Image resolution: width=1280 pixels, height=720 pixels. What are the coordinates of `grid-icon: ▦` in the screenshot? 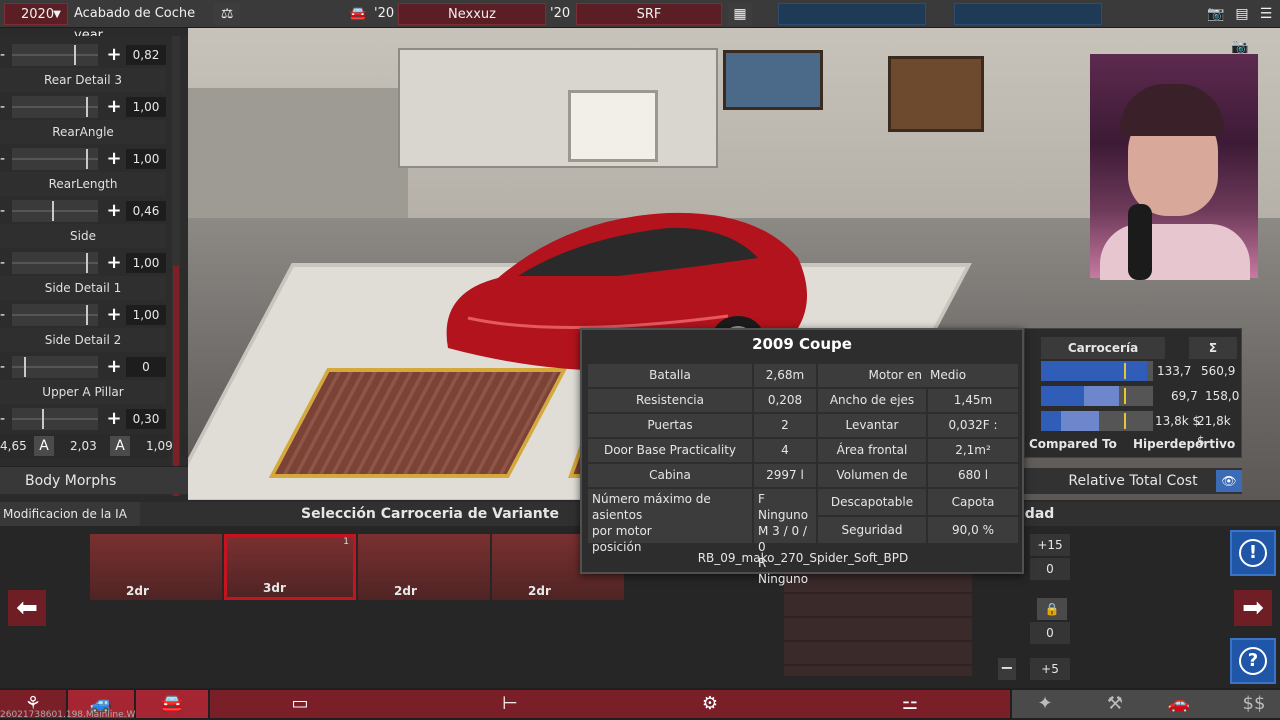 It's located at (740, 14).